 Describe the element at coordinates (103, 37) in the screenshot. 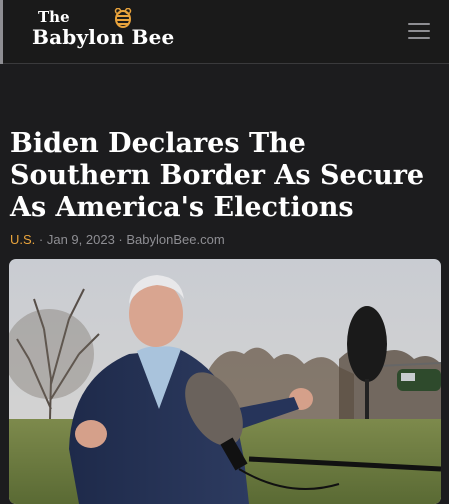

I see `logo-name: Babylon Bee` at that location.